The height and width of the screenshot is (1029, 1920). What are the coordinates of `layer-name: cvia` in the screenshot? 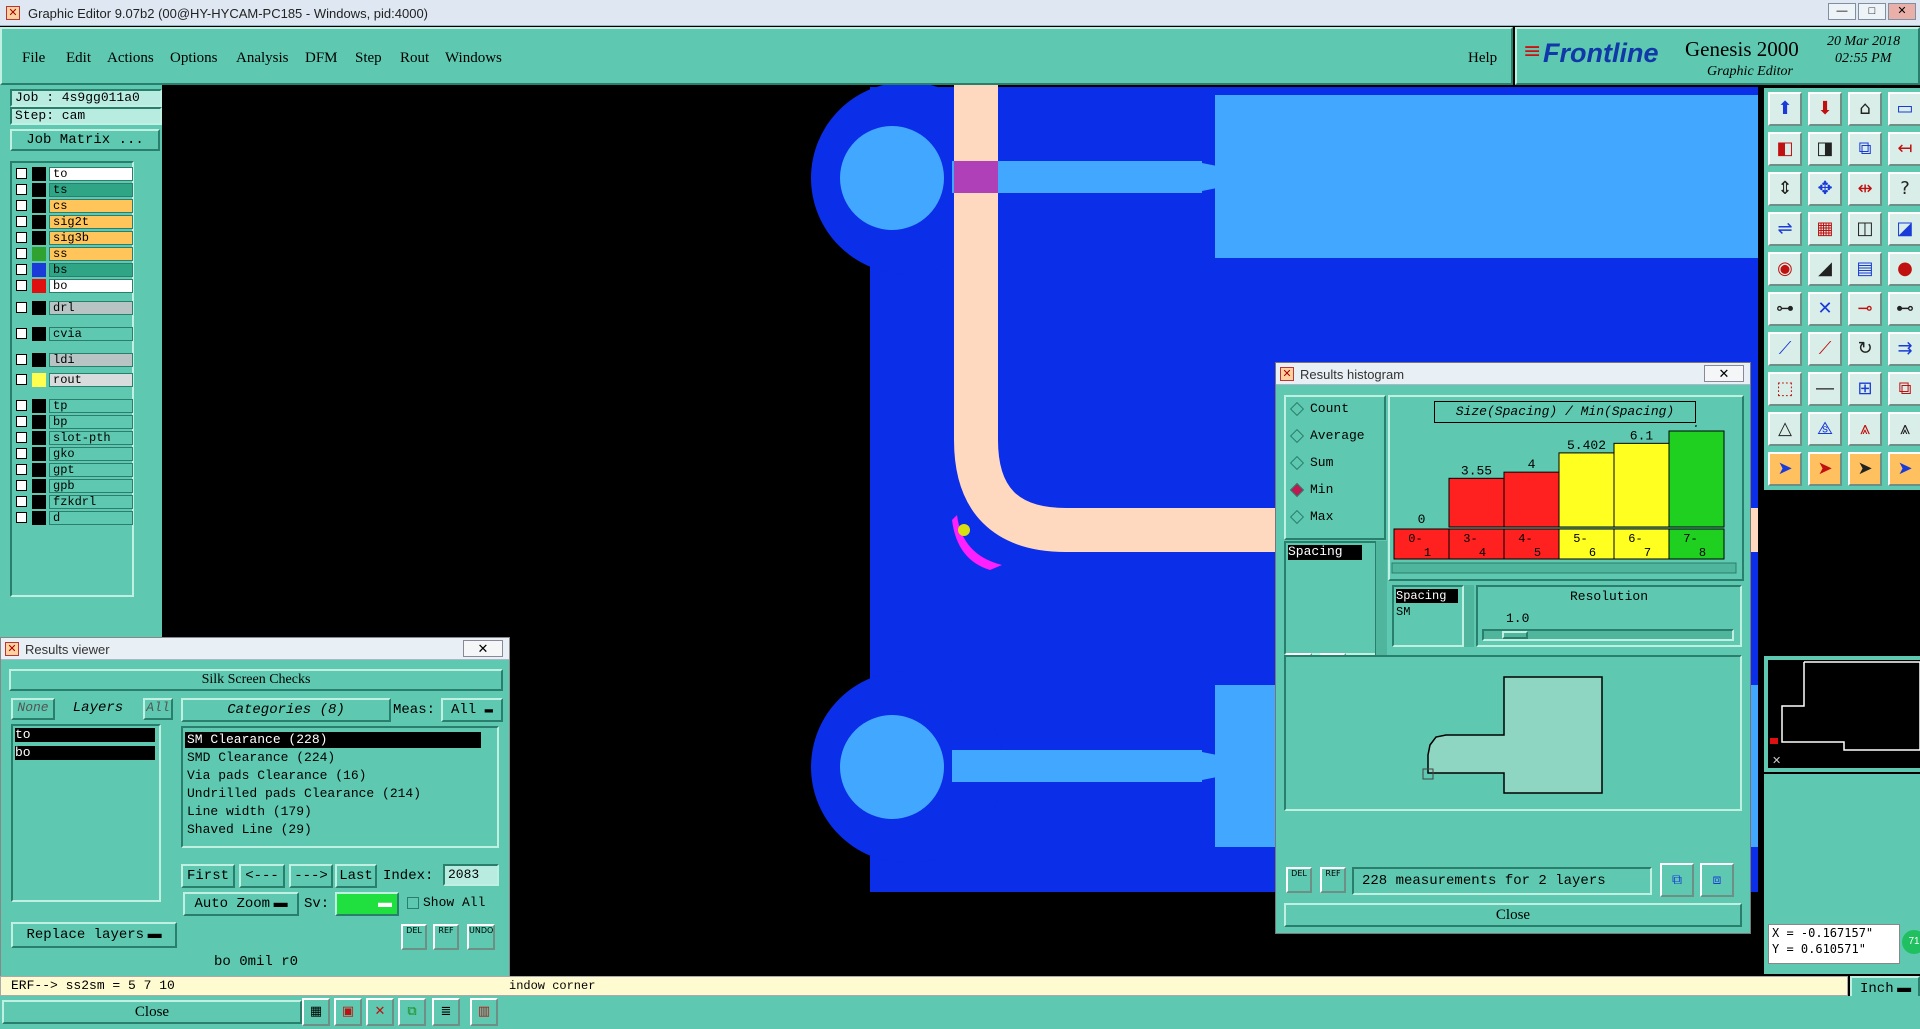 It's located at (91, 334).